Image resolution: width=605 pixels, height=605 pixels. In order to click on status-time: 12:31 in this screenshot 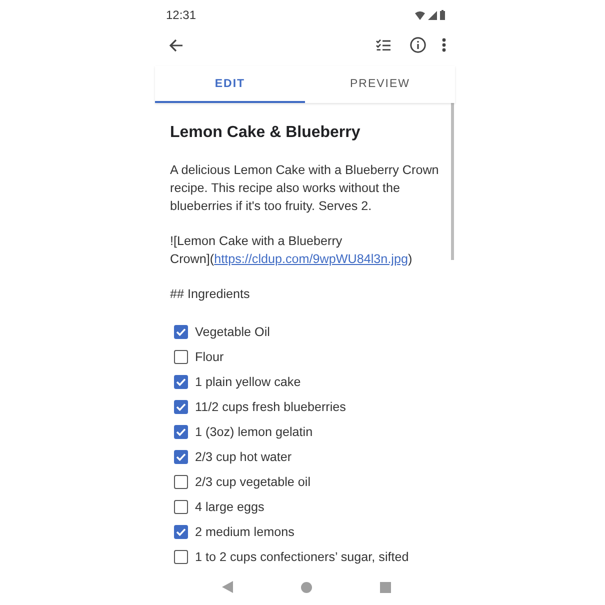, I will do `click(181, 15)`.